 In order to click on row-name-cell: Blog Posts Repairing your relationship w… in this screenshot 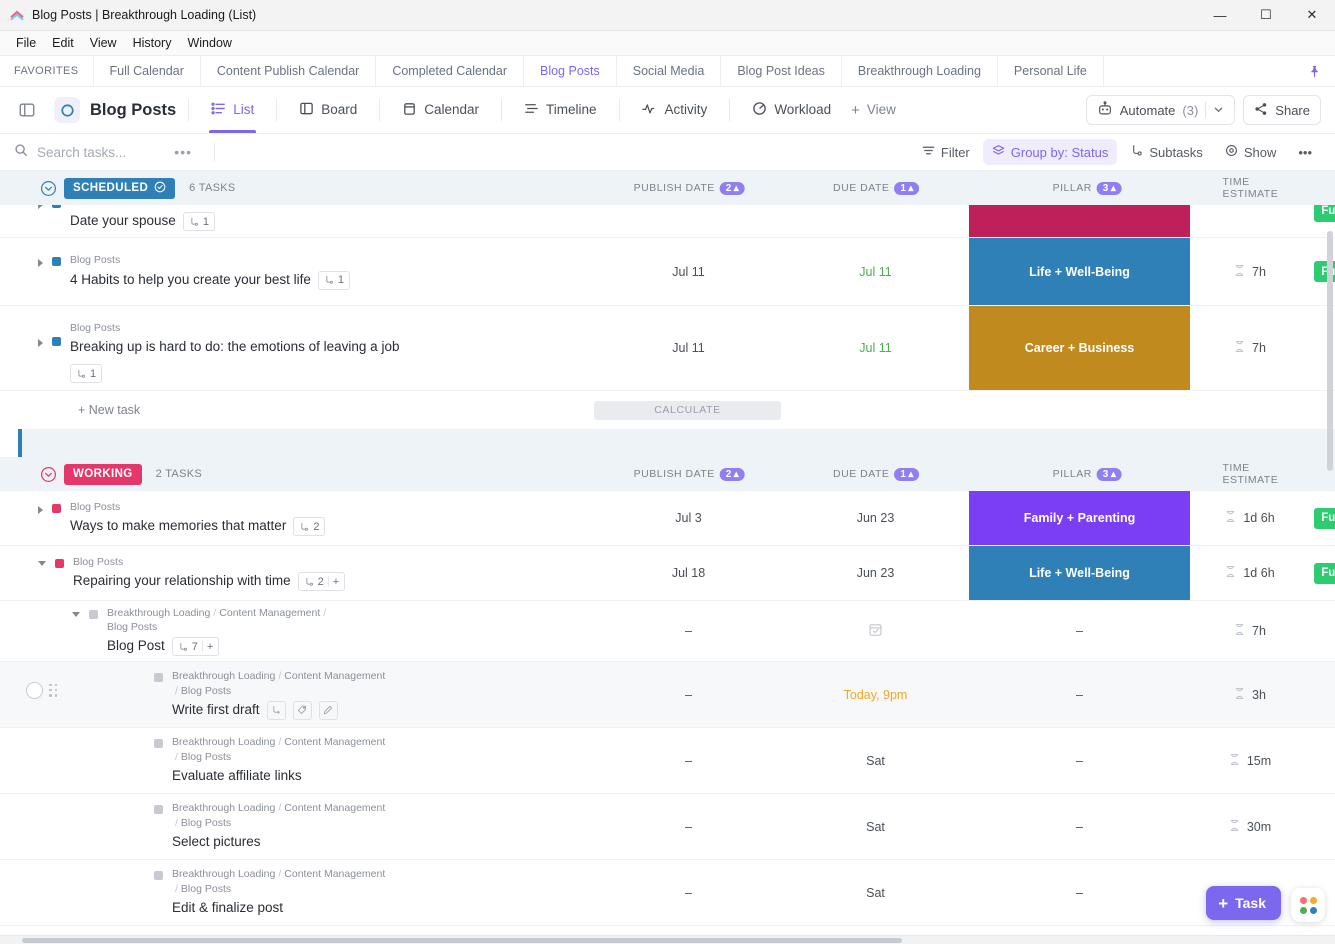, I will do `click(297, 573)`.